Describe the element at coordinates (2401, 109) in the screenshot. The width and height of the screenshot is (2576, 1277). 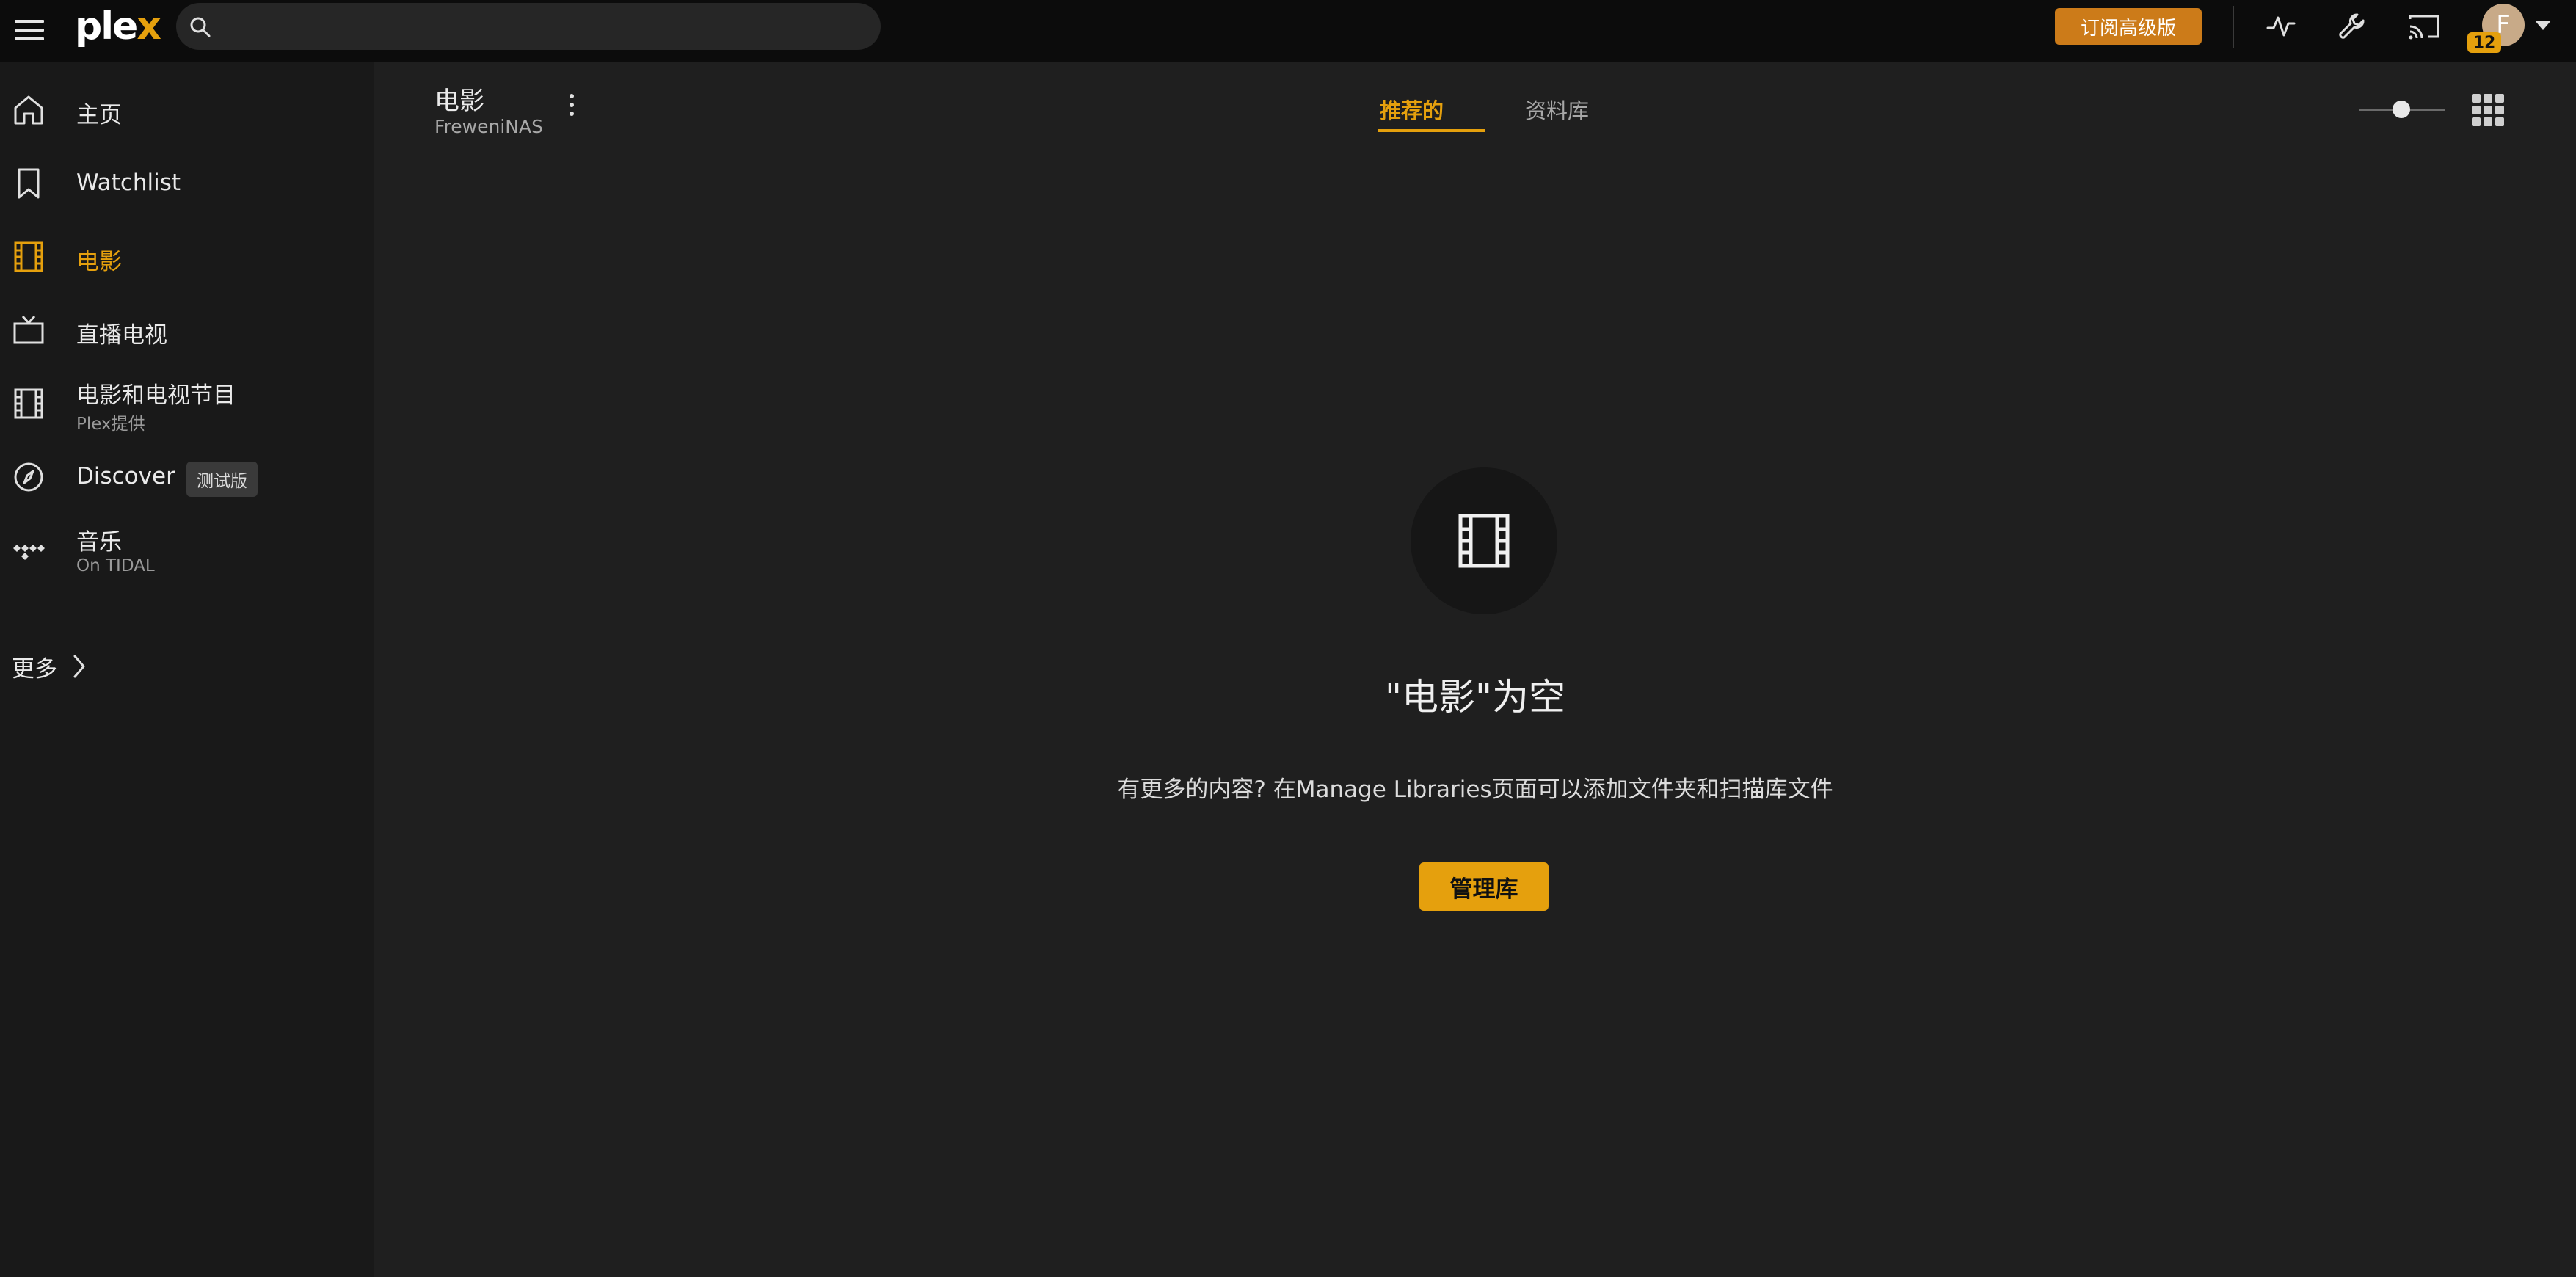
I see `size-slider-handle` at that location.